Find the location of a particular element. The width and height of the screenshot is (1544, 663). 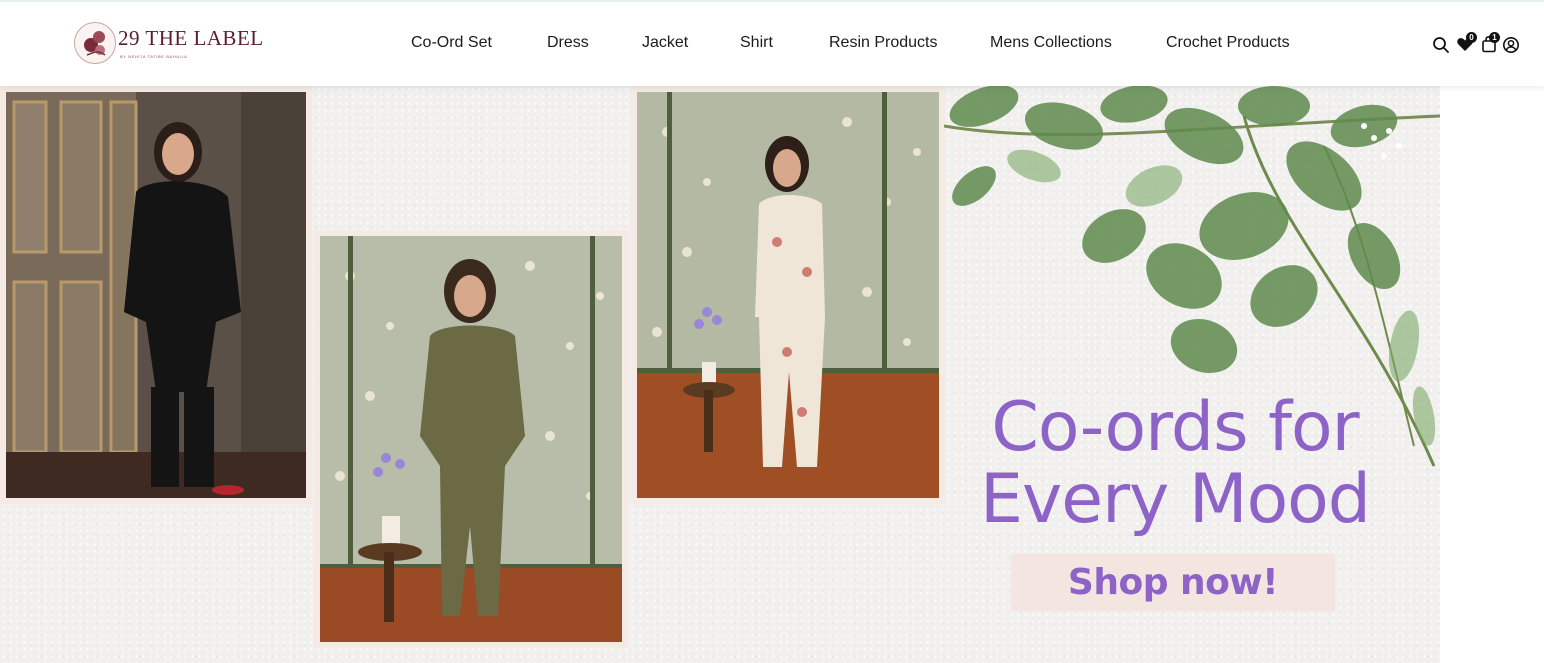

hero-headline-line-2: Every Mood is located at coordinates (1175, 499).